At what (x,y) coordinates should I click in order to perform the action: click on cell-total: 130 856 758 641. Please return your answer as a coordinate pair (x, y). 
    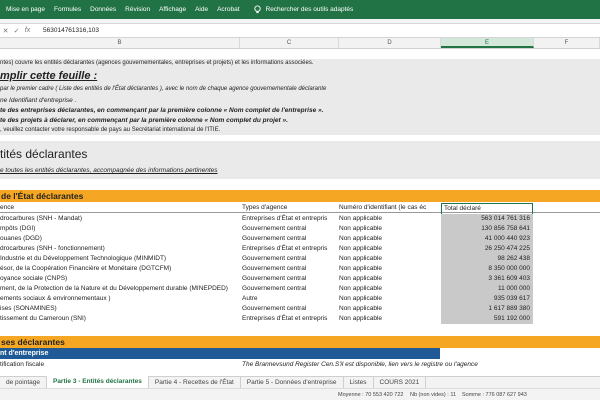
    Looking at the image, I should click on (487, 229).